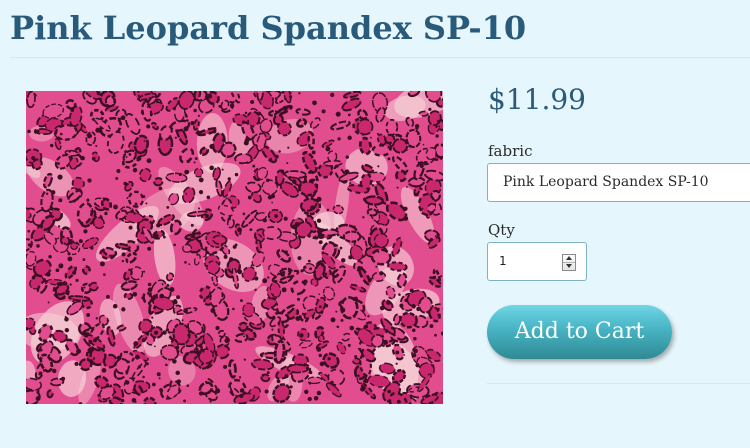  Describe the element at coordinates (268, 28) in the screenshot. I see `product-title: Pink Leopard Spandex SP-10` at that location.